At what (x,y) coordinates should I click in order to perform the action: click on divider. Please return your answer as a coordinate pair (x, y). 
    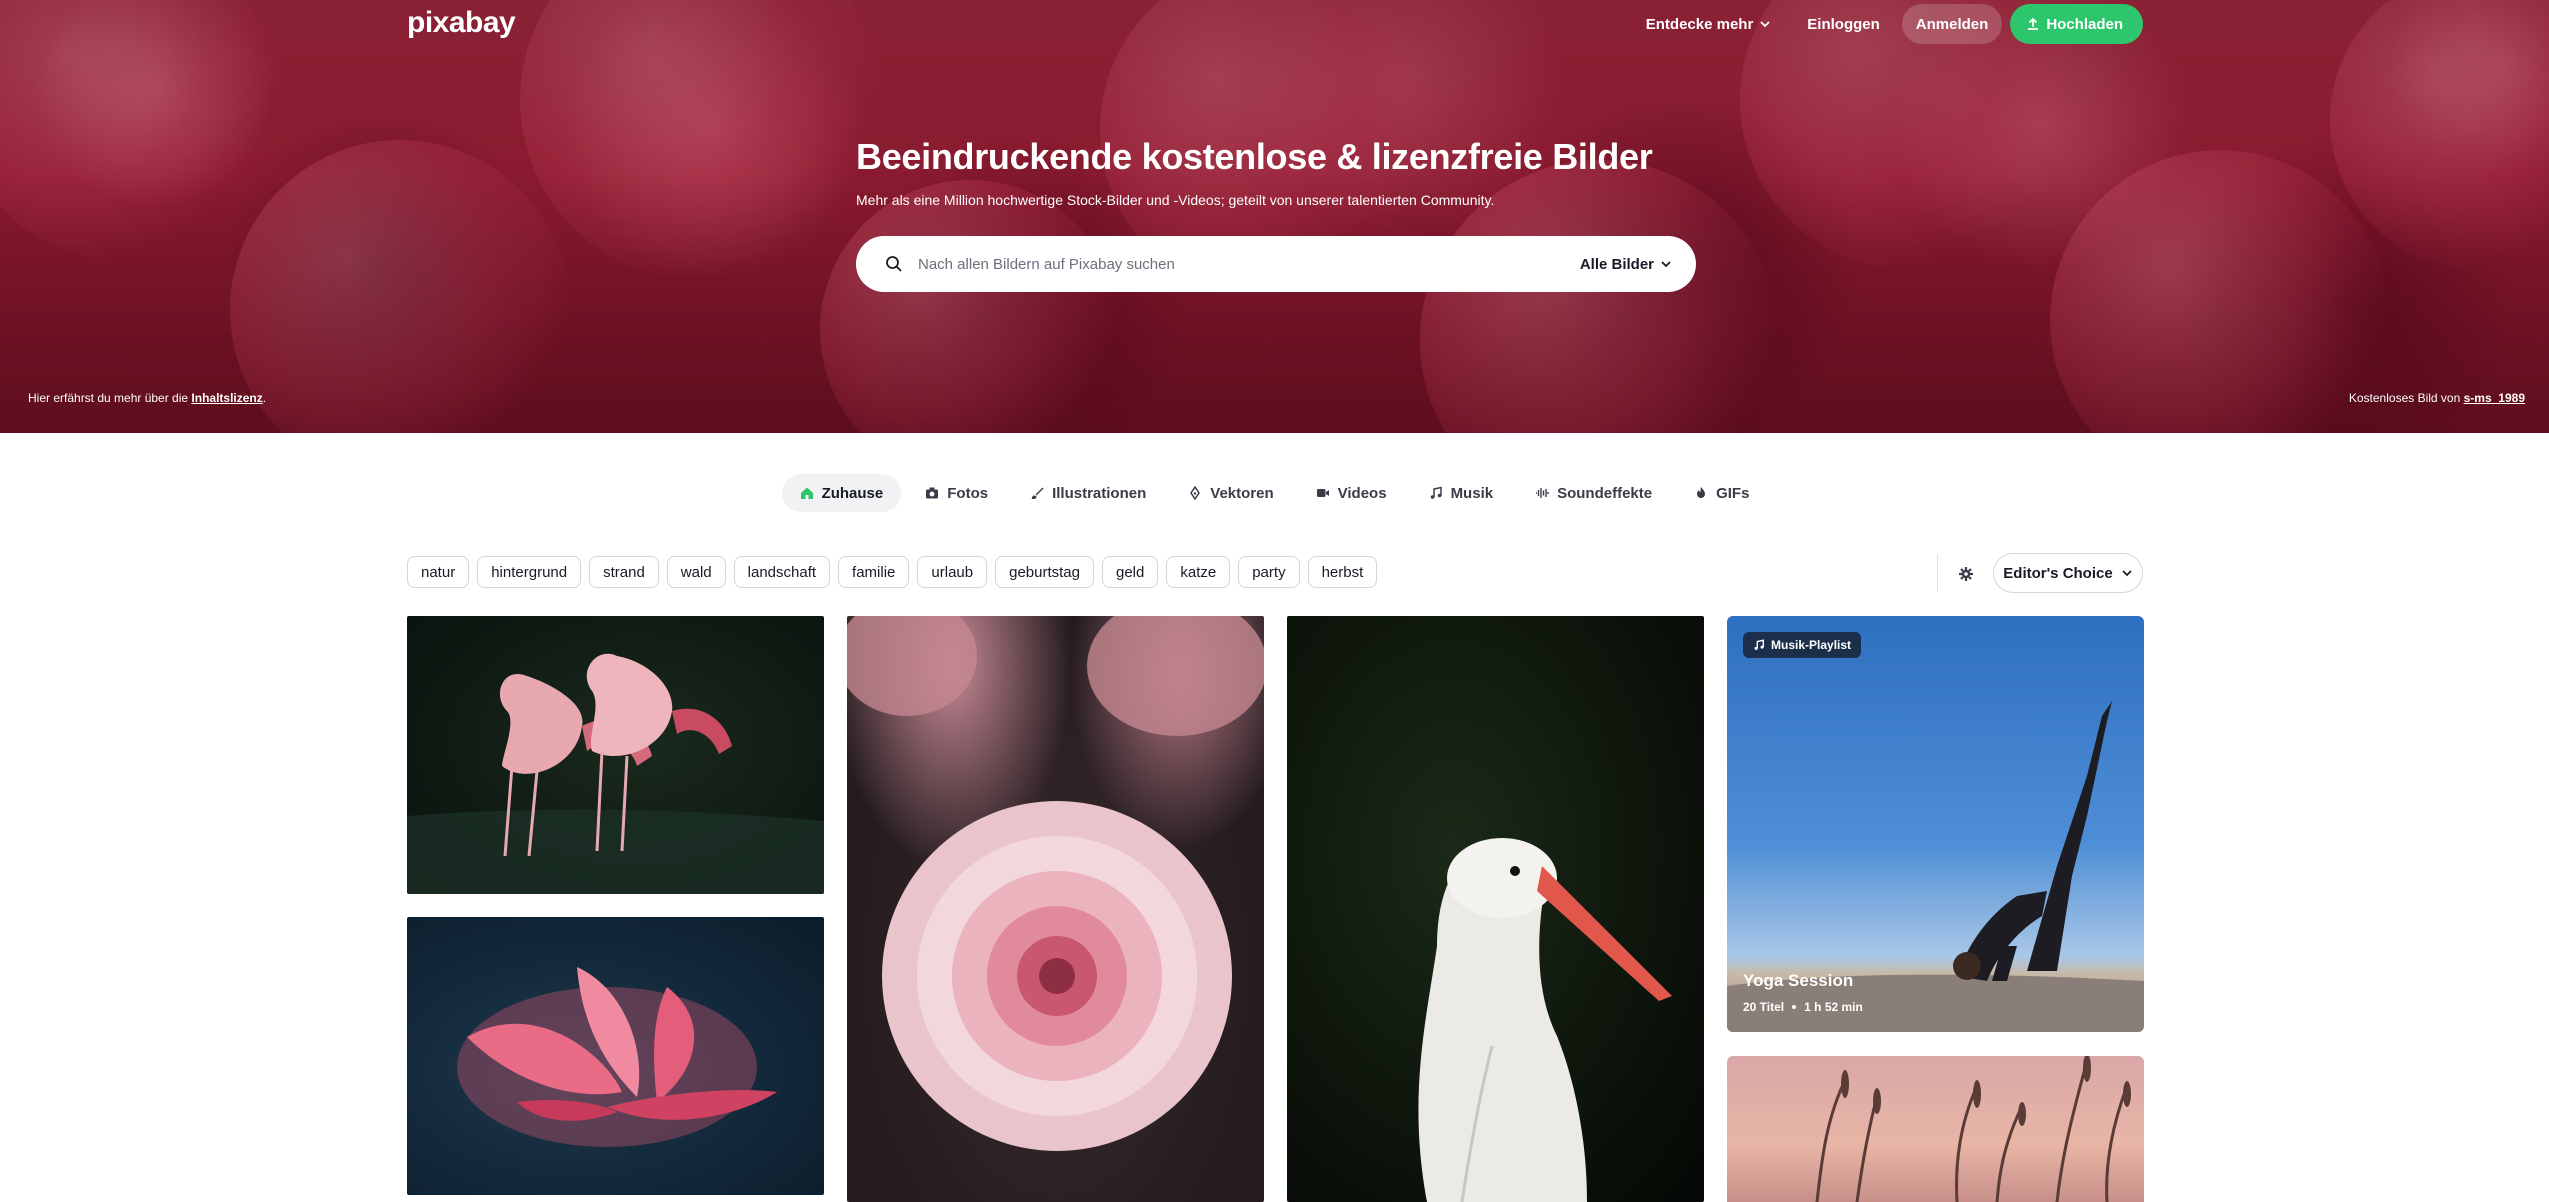
    Looking at the image, I should click on (1937, 573).